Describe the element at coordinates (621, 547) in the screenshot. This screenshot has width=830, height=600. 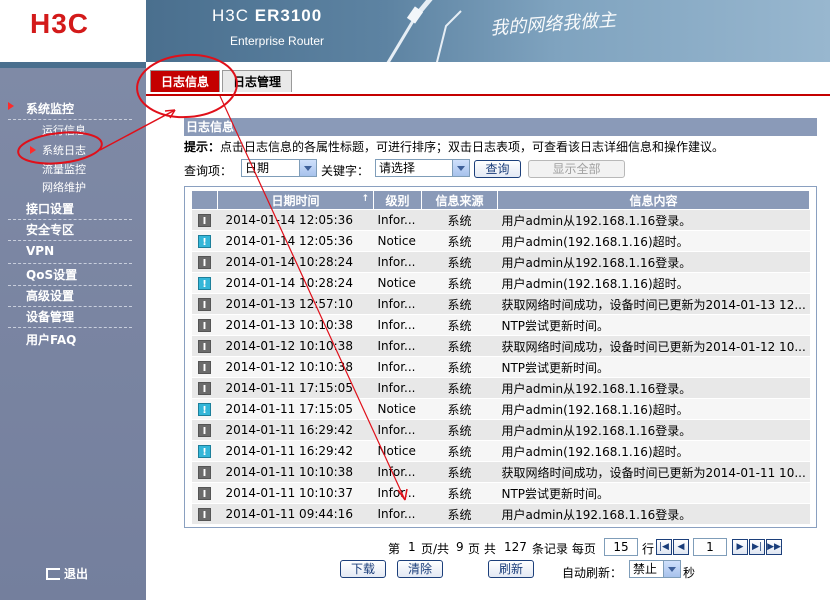
I see `per-page-input: 15` at that location.